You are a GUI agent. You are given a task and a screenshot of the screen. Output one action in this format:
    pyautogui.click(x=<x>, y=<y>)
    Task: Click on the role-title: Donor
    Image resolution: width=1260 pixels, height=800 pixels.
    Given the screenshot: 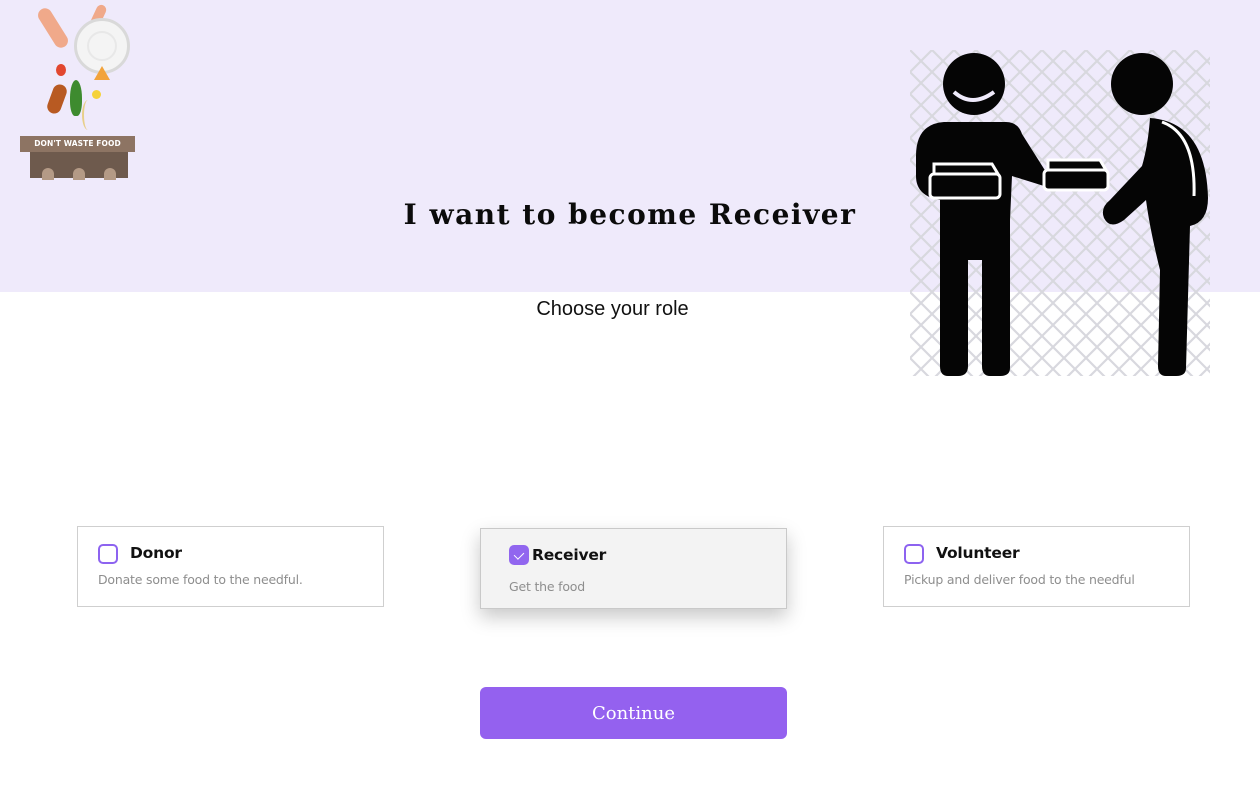 What is the action you would take?
    pyautogui.click(x=156, y=553)
    